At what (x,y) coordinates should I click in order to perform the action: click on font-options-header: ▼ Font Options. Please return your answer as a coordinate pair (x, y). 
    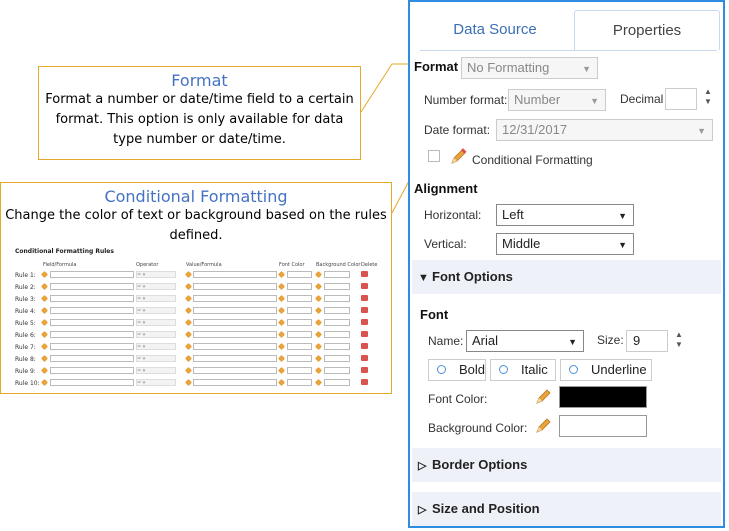
    Looking at the image, I should click on (566, 277).